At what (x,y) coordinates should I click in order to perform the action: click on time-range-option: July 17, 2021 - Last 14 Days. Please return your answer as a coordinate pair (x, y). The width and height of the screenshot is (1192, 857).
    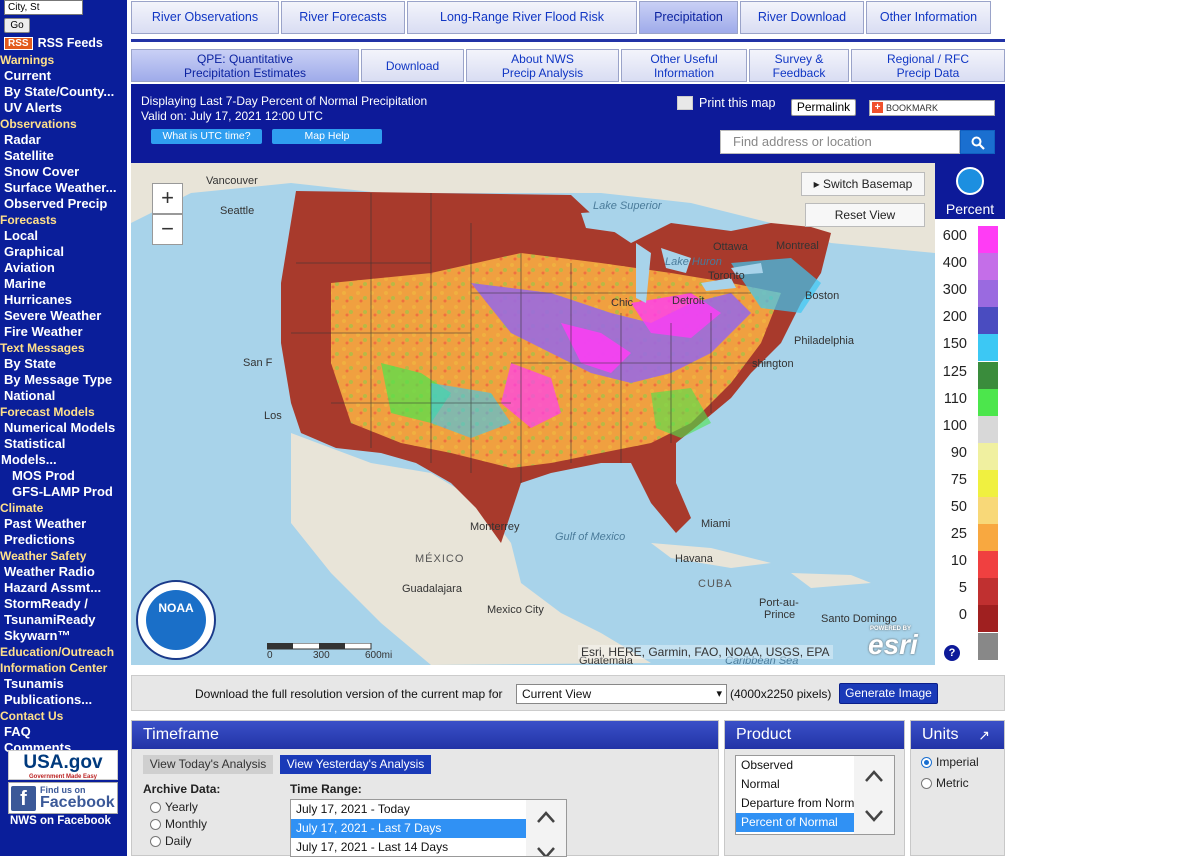
    Looking at the image, I should click on (428, 847).